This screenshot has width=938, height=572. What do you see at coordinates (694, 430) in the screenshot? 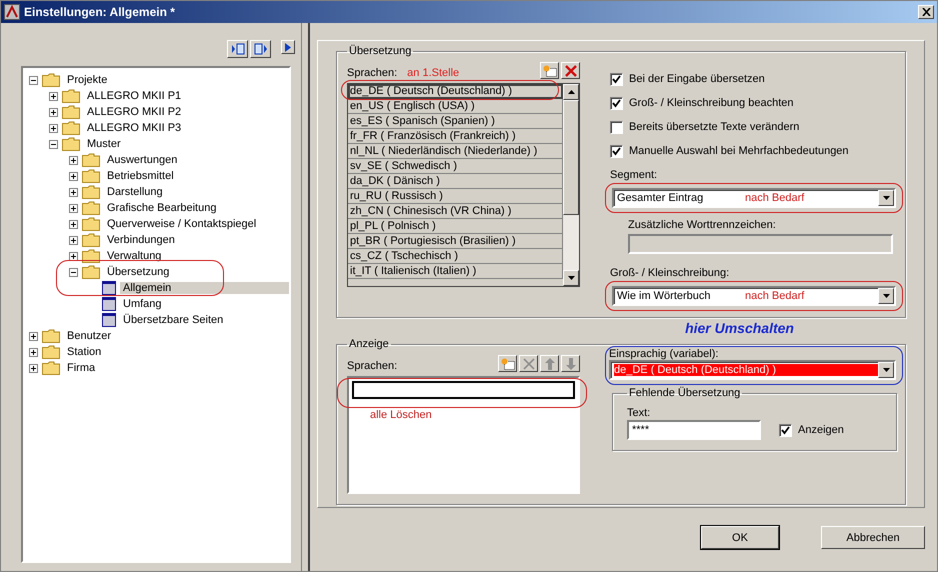
I see `text-field: ****` at bounding box center [694, 430].